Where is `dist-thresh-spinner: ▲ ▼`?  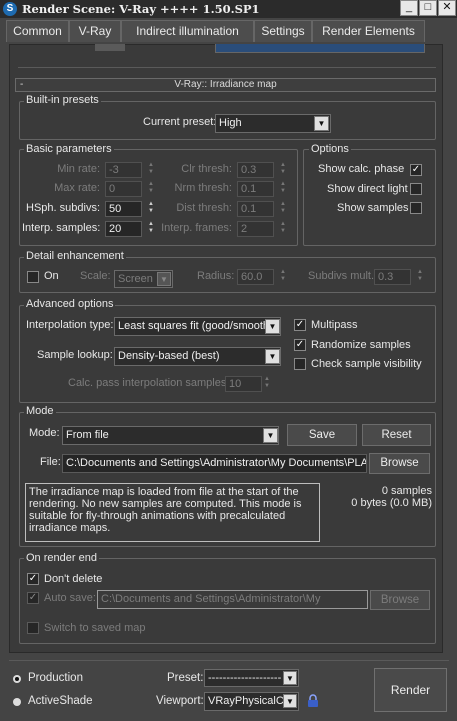 dist-thresh-spinner: ▲ ▼ is located at coordinates (283, 209).